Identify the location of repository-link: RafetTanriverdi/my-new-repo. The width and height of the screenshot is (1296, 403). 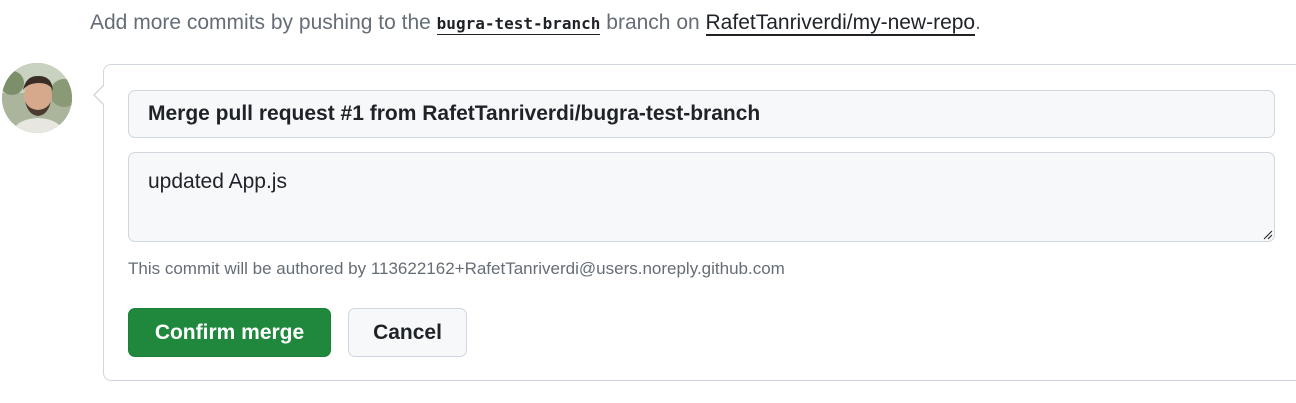
(840, 23).